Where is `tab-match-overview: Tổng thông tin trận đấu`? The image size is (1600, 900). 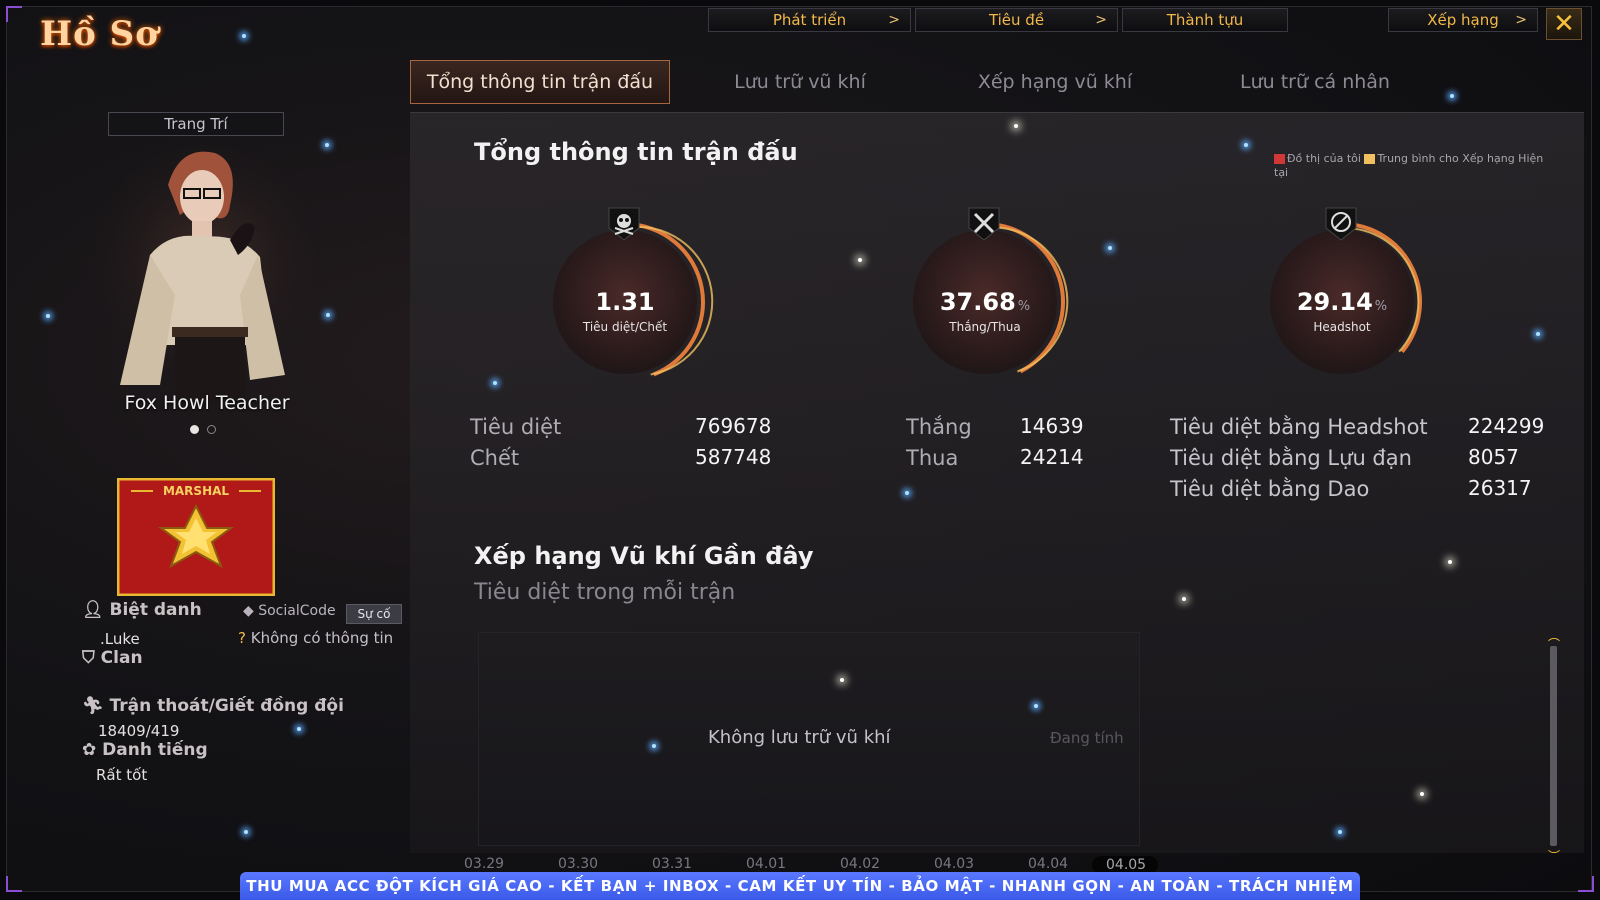 tab-match-overview: Tổng thông tin trận đấu is located at coordinates (540, 82).